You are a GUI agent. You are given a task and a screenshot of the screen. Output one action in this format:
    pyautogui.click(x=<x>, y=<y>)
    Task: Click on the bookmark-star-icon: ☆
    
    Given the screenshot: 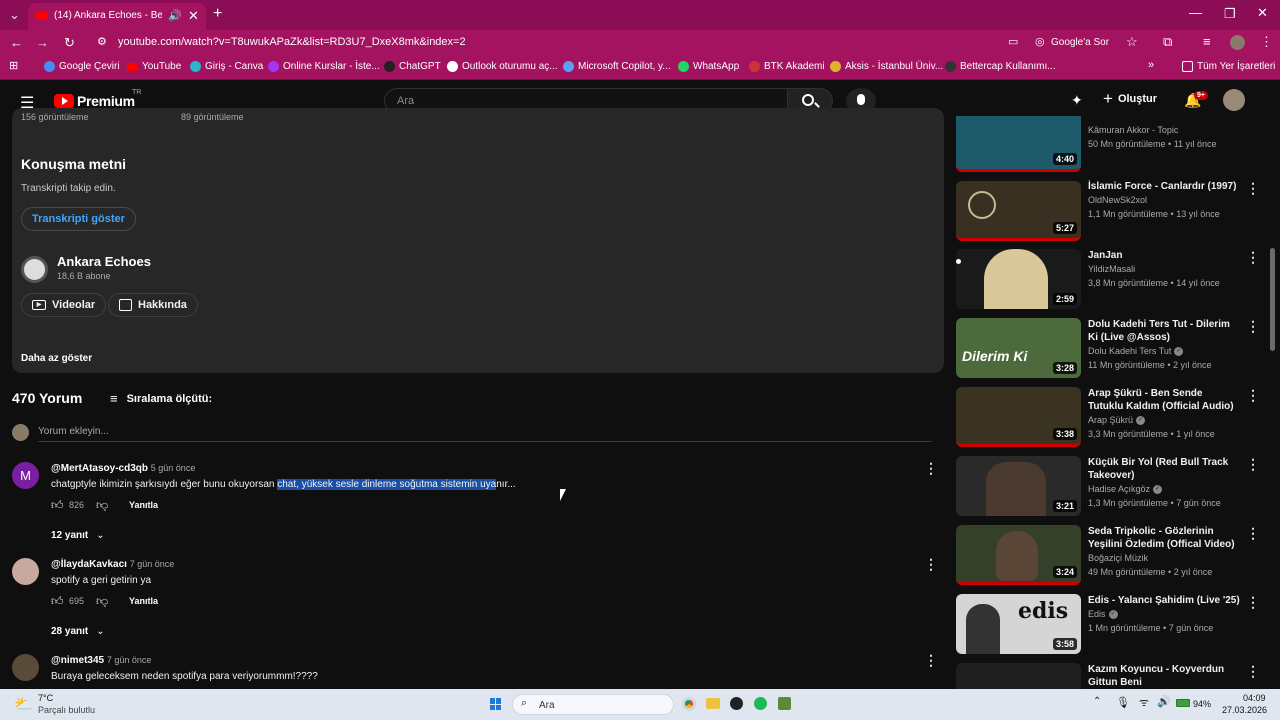 What is the action you would take?
    pyautogui.click(x=1132, y=42)
    